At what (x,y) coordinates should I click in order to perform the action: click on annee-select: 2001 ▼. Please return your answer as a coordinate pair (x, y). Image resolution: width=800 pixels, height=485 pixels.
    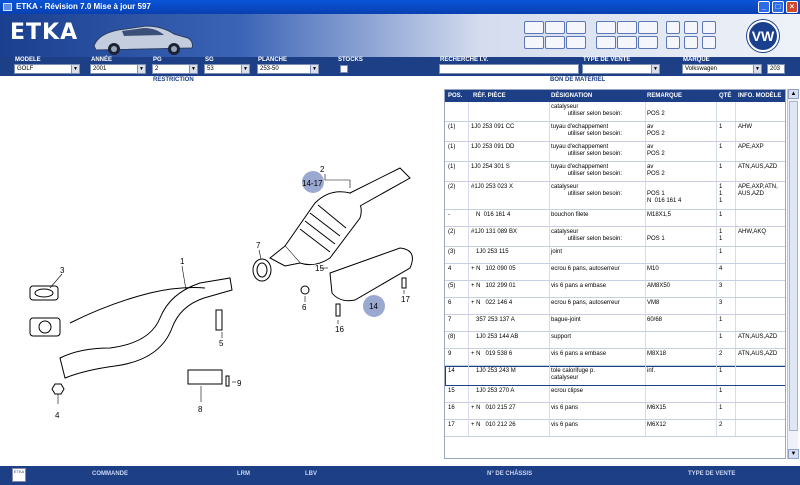
    Looking at the image, I should click on (118, 69).